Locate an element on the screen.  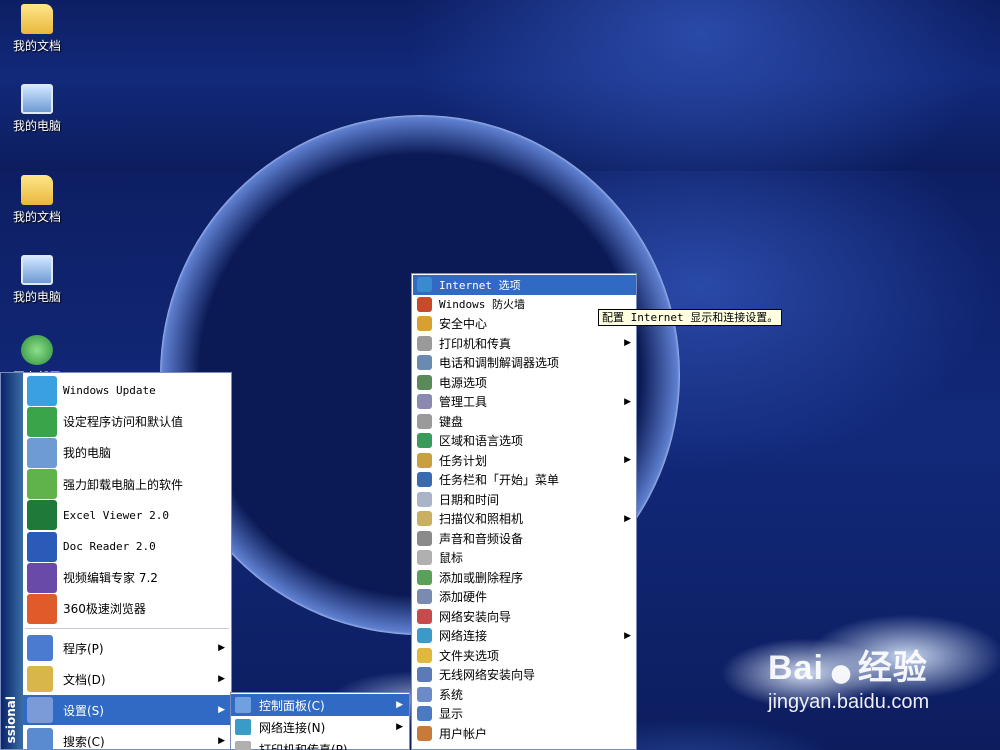
system-icon is located at coordinates (424, 694).